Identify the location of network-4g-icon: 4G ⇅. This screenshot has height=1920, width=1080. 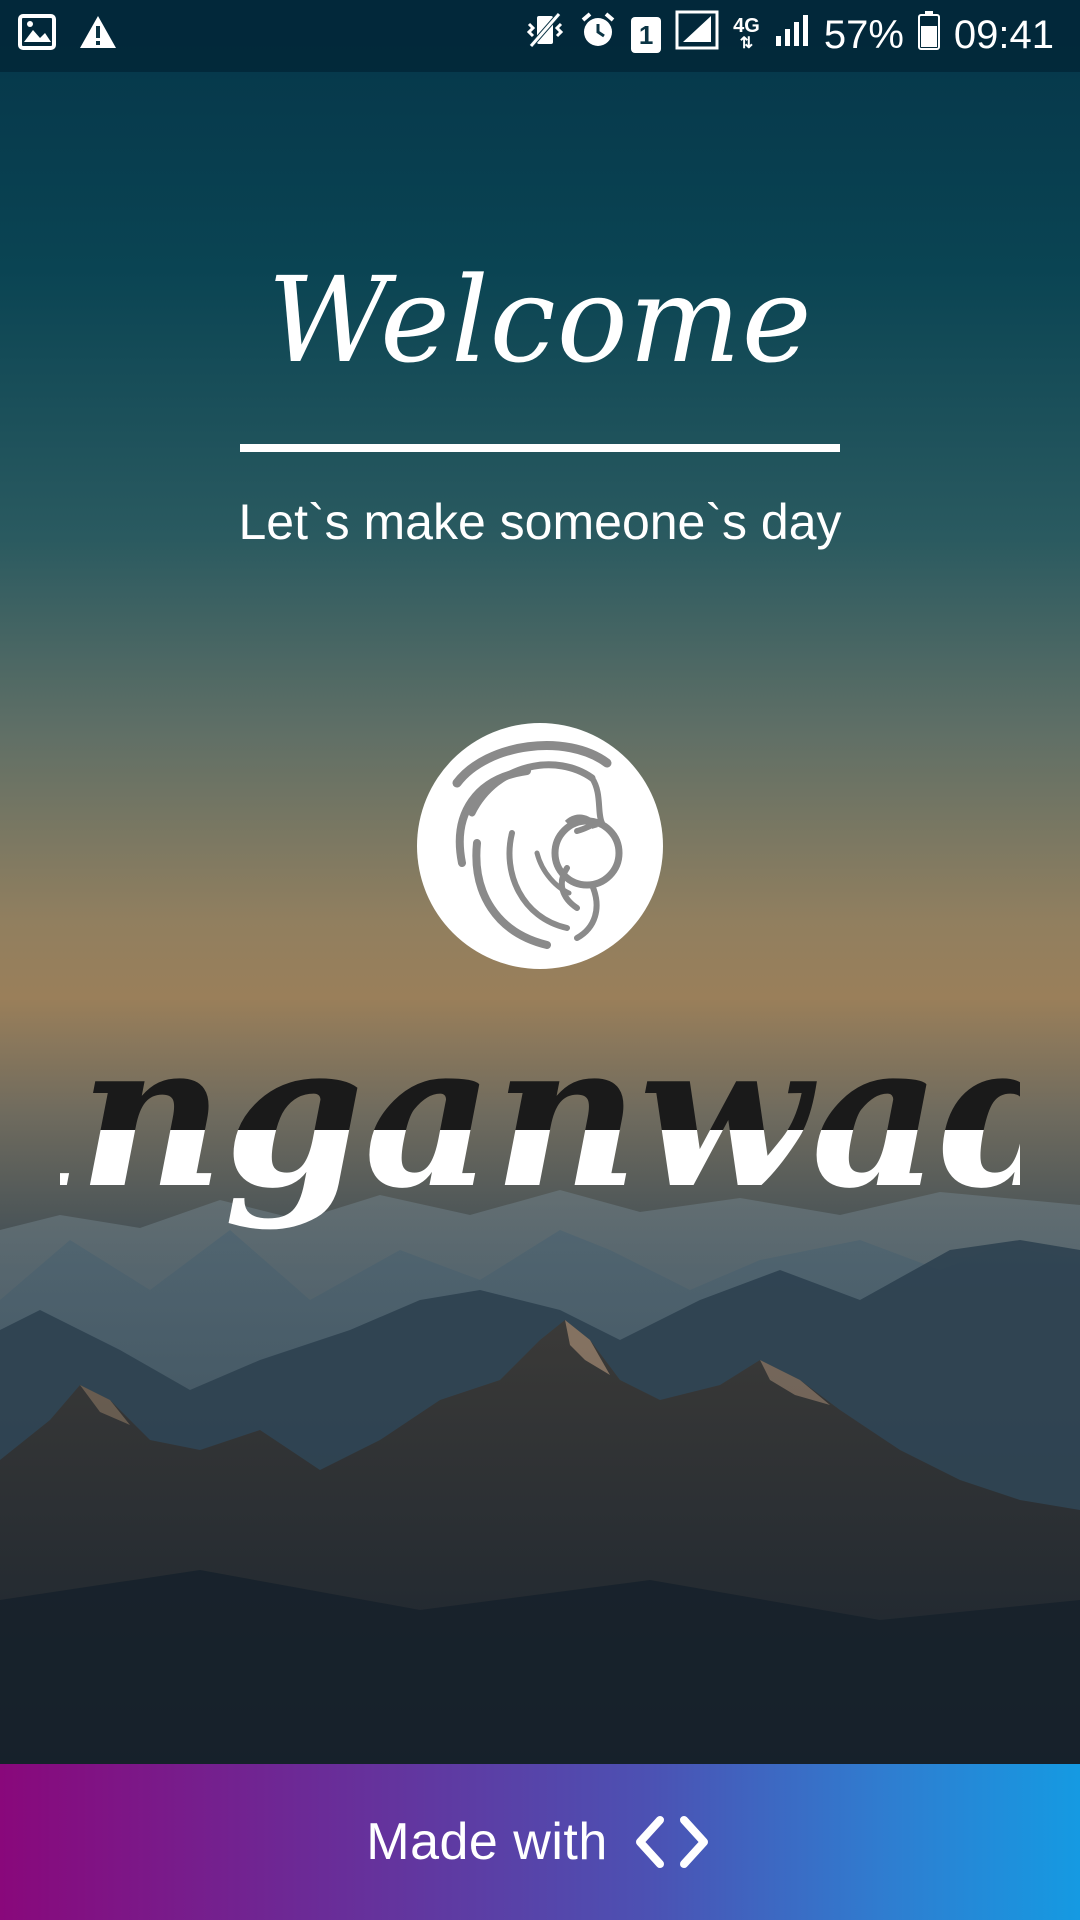
(746, 33).